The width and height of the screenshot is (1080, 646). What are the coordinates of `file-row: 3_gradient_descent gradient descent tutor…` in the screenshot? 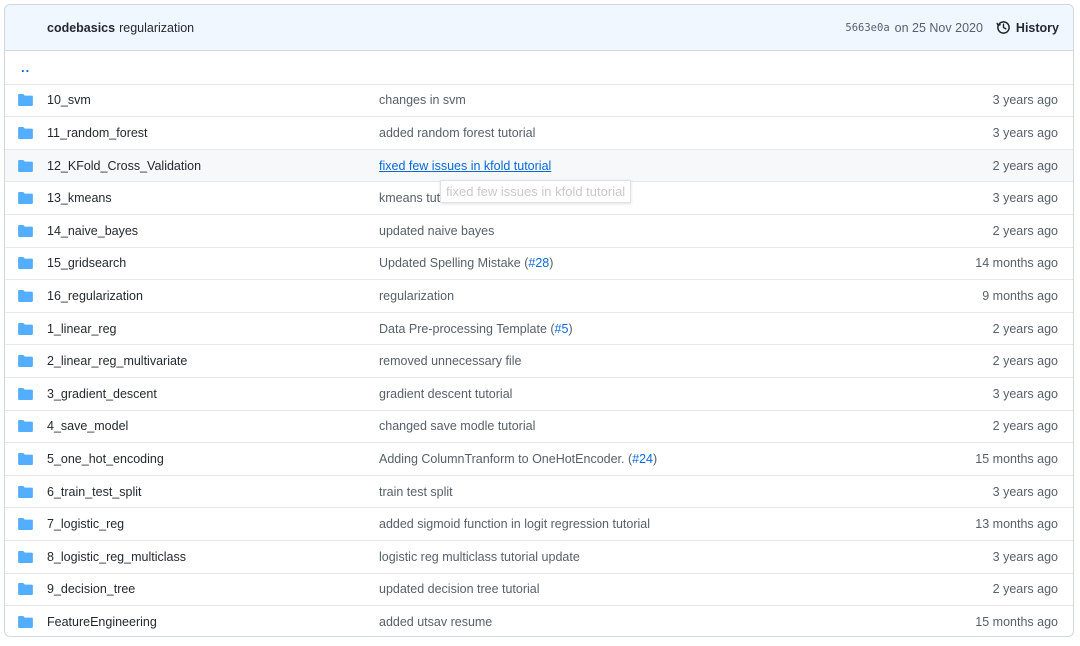 It's located at (539, 393).